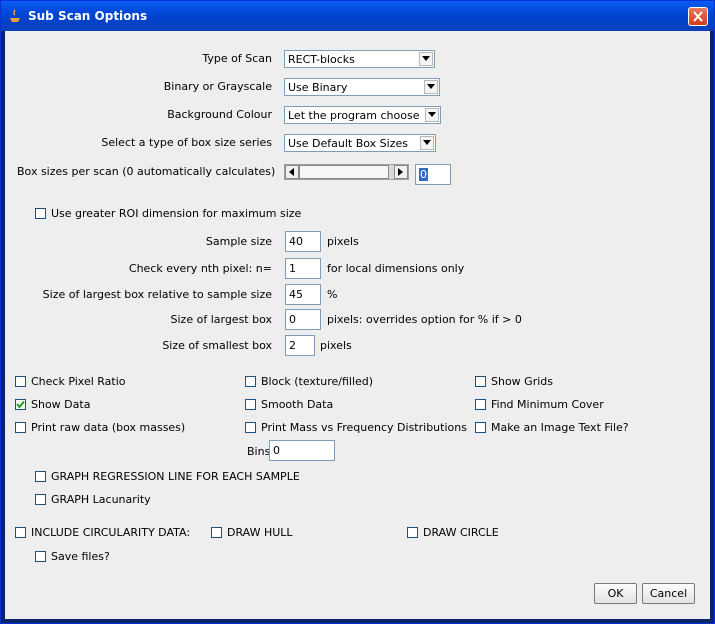 The image size is (715, 624). Describe the element at coordinates (357, 16) in the screenshot. I see `title-bar: Sub Scan Options` at that location.